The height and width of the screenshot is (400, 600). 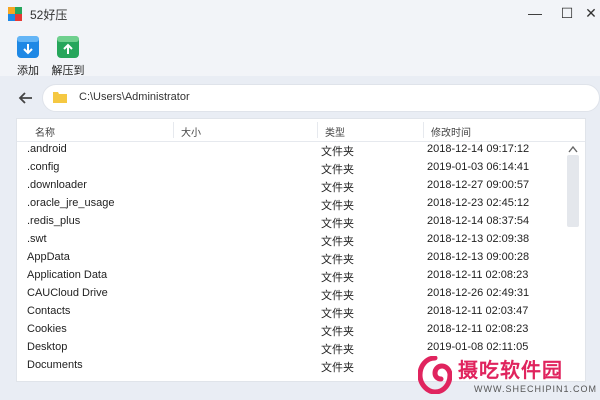 What do you see at coordinates (134, 97) in the screenshot?
I see `path-text: C:\Users\Administrator` at bounding box center [134, 97].